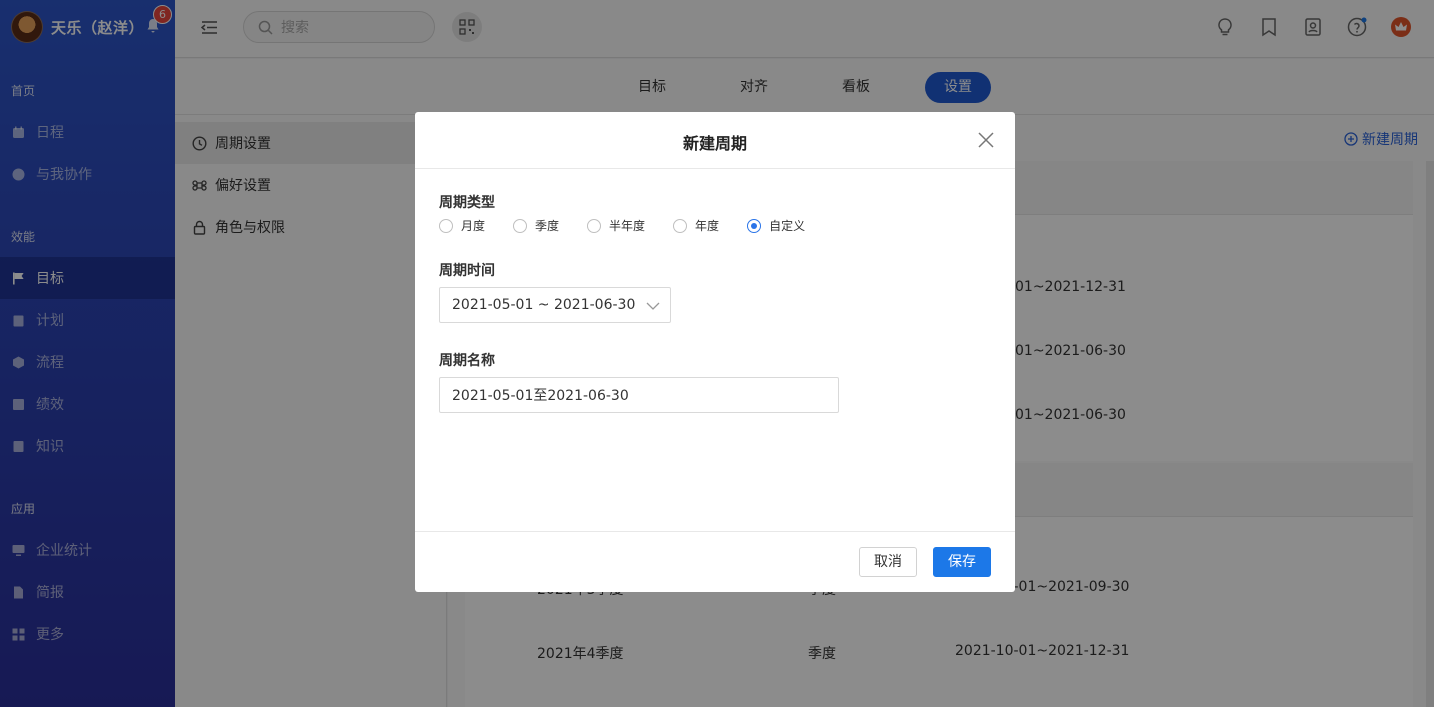  I want to click on save-button: 保存, so click(962, 562).